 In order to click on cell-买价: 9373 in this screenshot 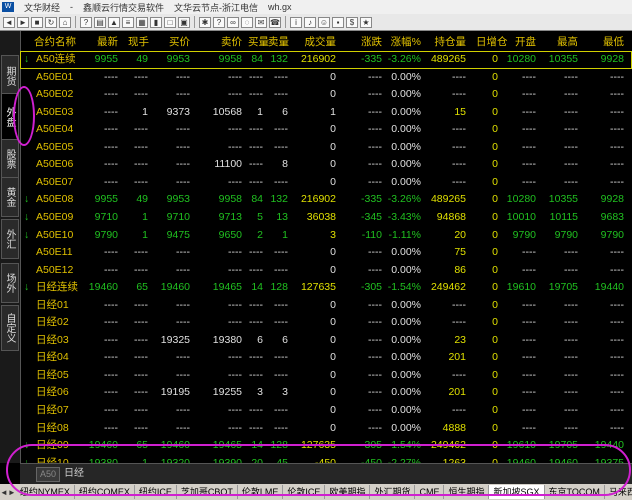, I will do `click(178, 111)`.